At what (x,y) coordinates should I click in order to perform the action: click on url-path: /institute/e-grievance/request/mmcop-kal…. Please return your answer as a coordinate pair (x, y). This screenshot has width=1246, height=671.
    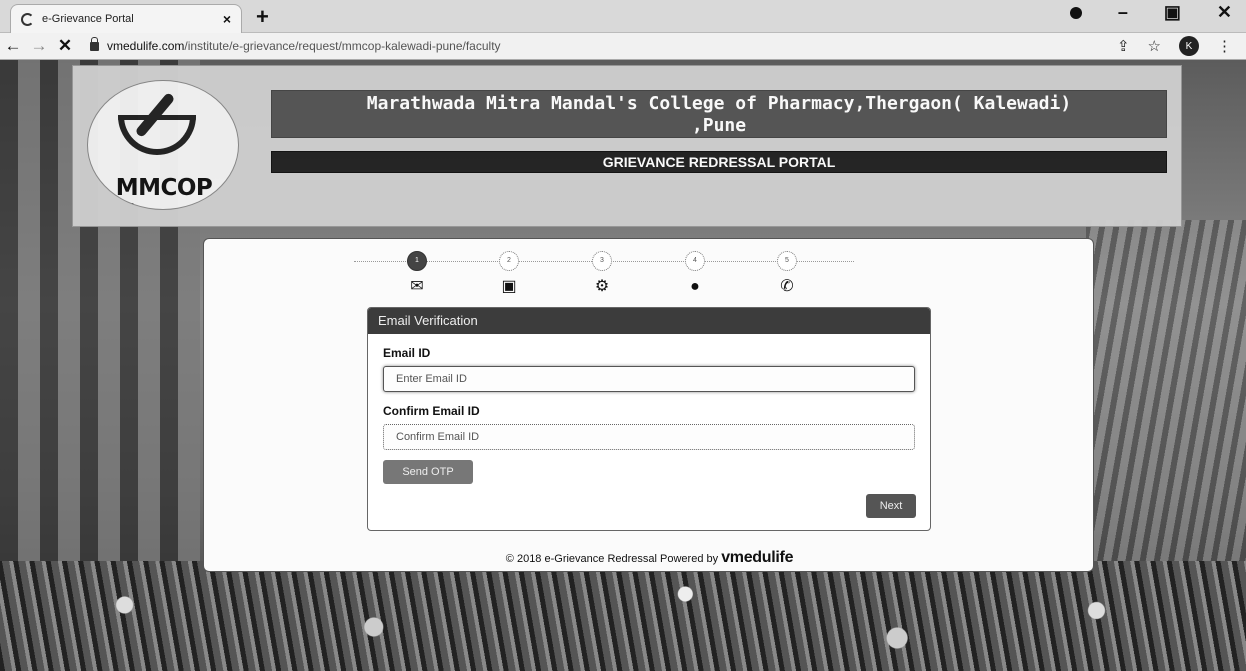
    Looking at the image, I should click on (342, 46).